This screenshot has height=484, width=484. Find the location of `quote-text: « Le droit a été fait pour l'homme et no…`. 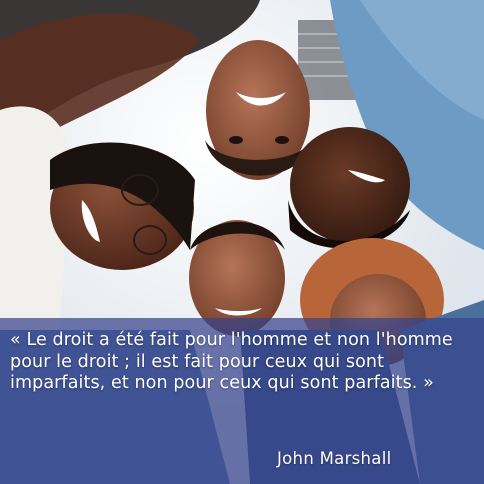

quote-text: « Le droit a été fait pour l'homme et no… is located at coordinates (231, 361).